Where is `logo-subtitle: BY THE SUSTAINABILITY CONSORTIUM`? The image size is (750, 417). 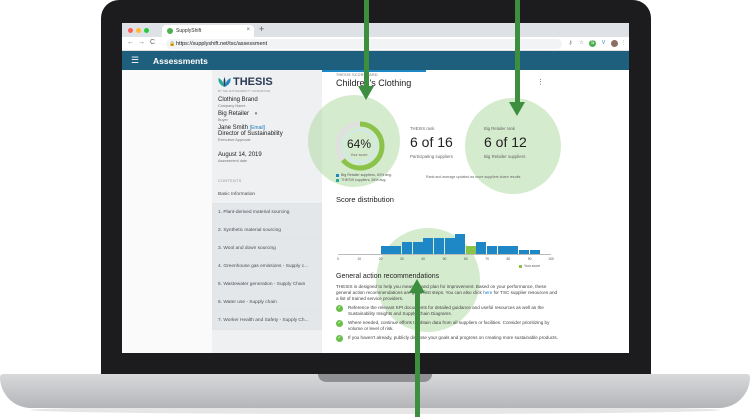 logo-subtitle: BY THE SUSTAINABILITY CONSORTIUM is located at coordinates (244, 91).